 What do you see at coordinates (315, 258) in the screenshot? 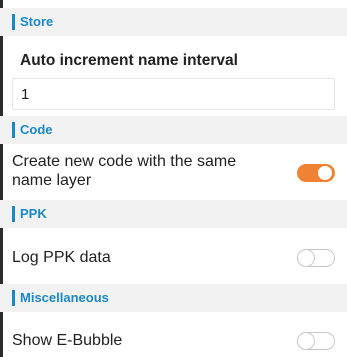
I see `log-ppk-toggle` at bounding box center [315, 258].